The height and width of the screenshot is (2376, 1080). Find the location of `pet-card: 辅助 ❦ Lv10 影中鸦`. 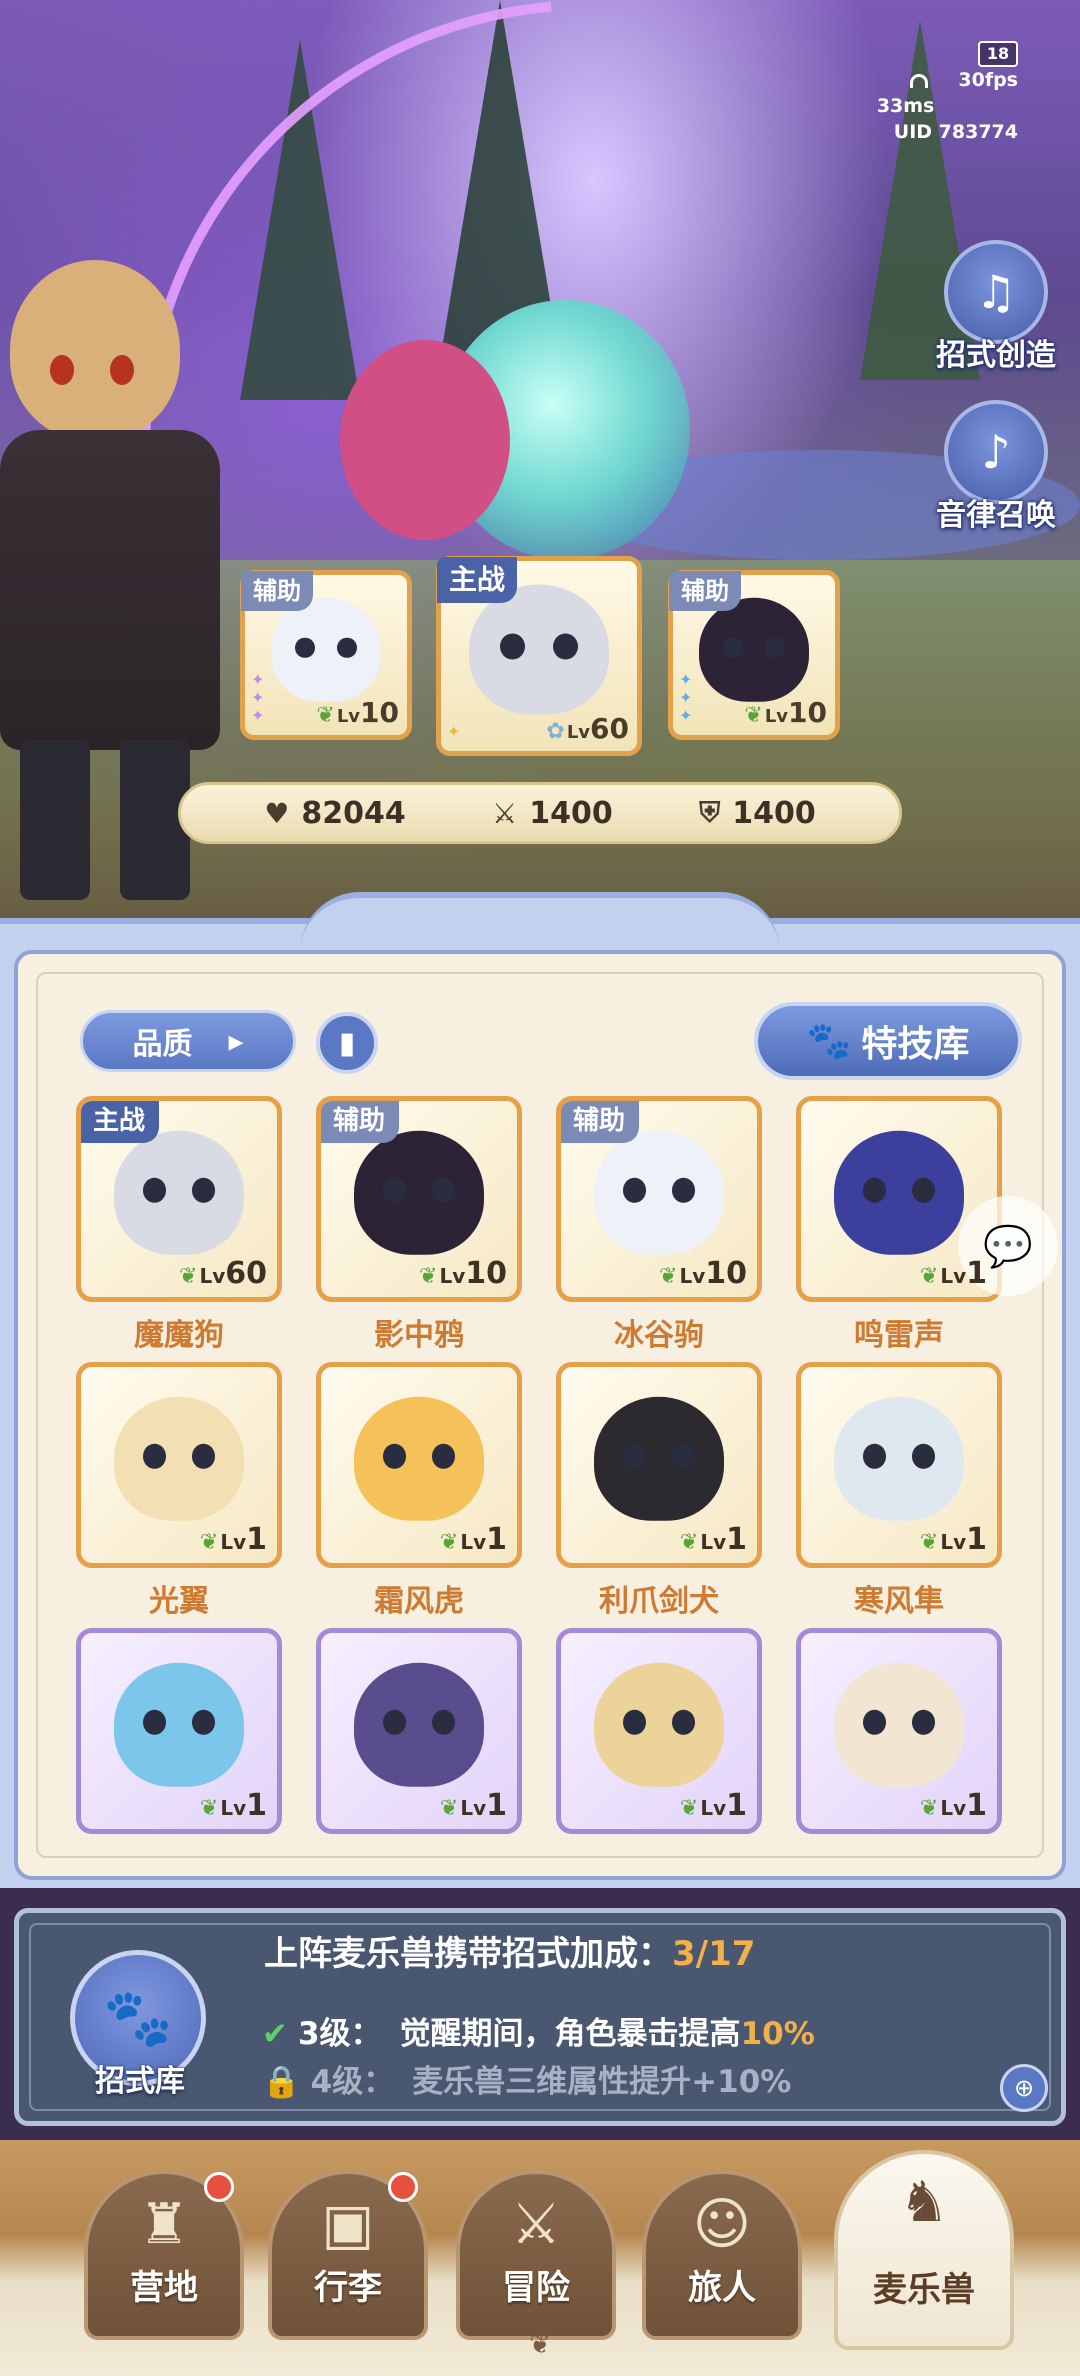

pet-card: 辅助 ❦ Lv10 影中鸦 is located at coordinates (419, 1224).